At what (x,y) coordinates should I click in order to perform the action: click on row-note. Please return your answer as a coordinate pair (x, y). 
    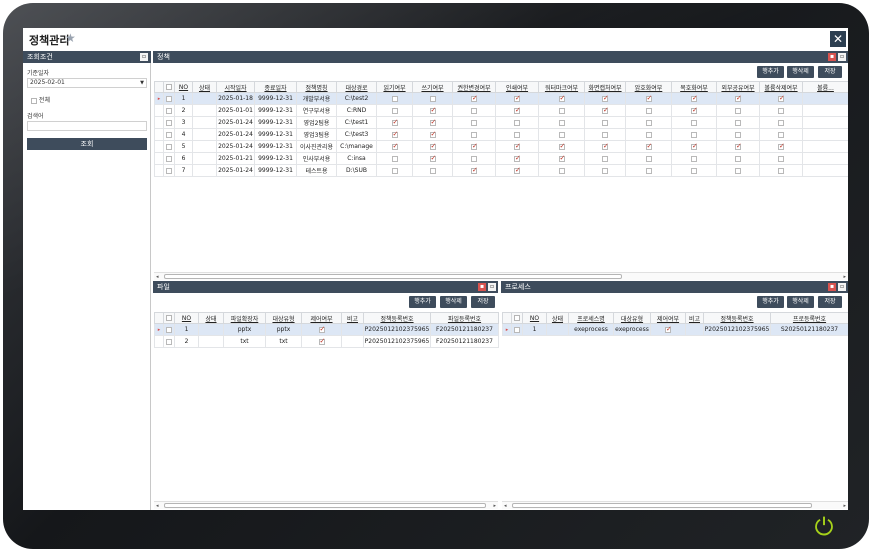
    Looking at the image, I should click on (352, 329).